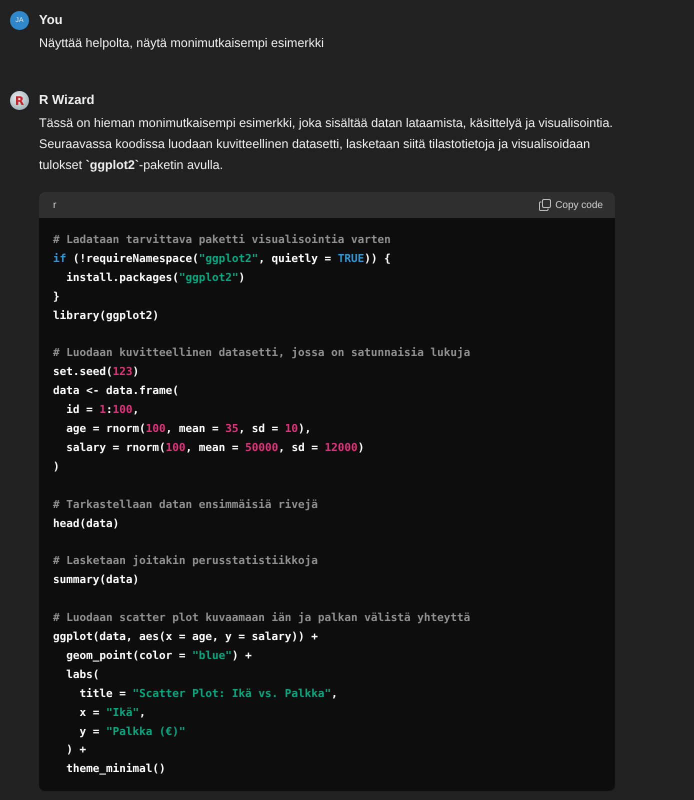  Describe the element at coordinates (158, 656) in the screenshot. I see `code-line: geom_point(color = "blue") +` at that location.